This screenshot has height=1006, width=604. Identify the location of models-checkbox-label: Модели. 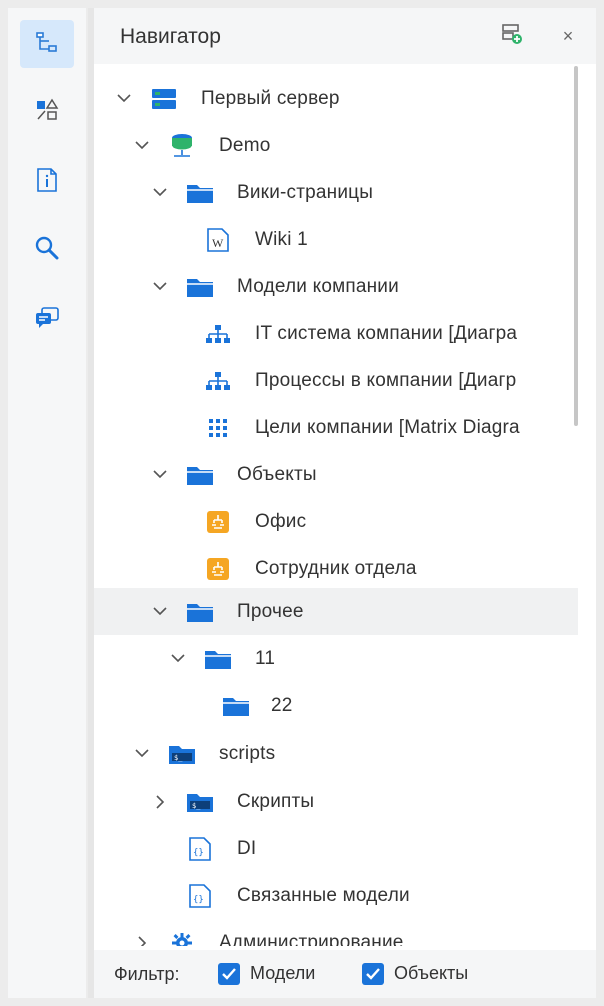
(282, 973).